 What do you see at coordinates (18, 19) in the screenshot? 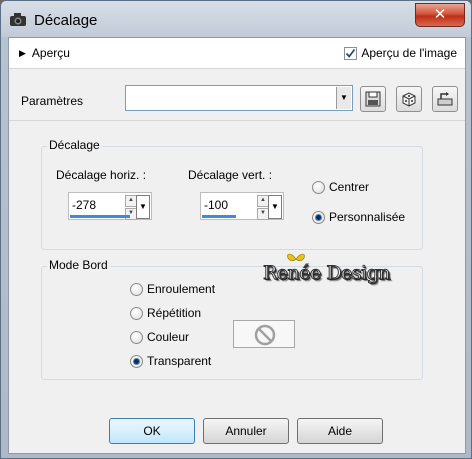
I see `app-icon` at bounding box center [18, 19].